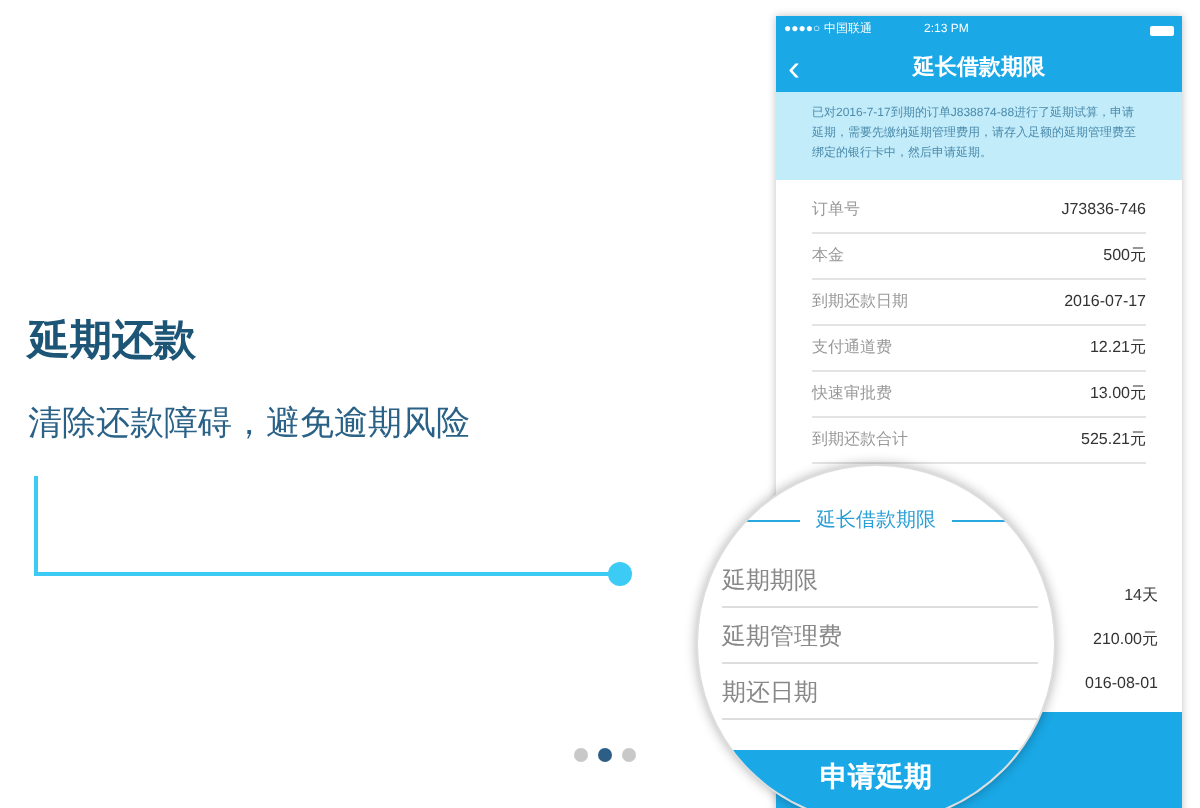  I want to click on row-label: 到期还款合计, so click(860, 440).